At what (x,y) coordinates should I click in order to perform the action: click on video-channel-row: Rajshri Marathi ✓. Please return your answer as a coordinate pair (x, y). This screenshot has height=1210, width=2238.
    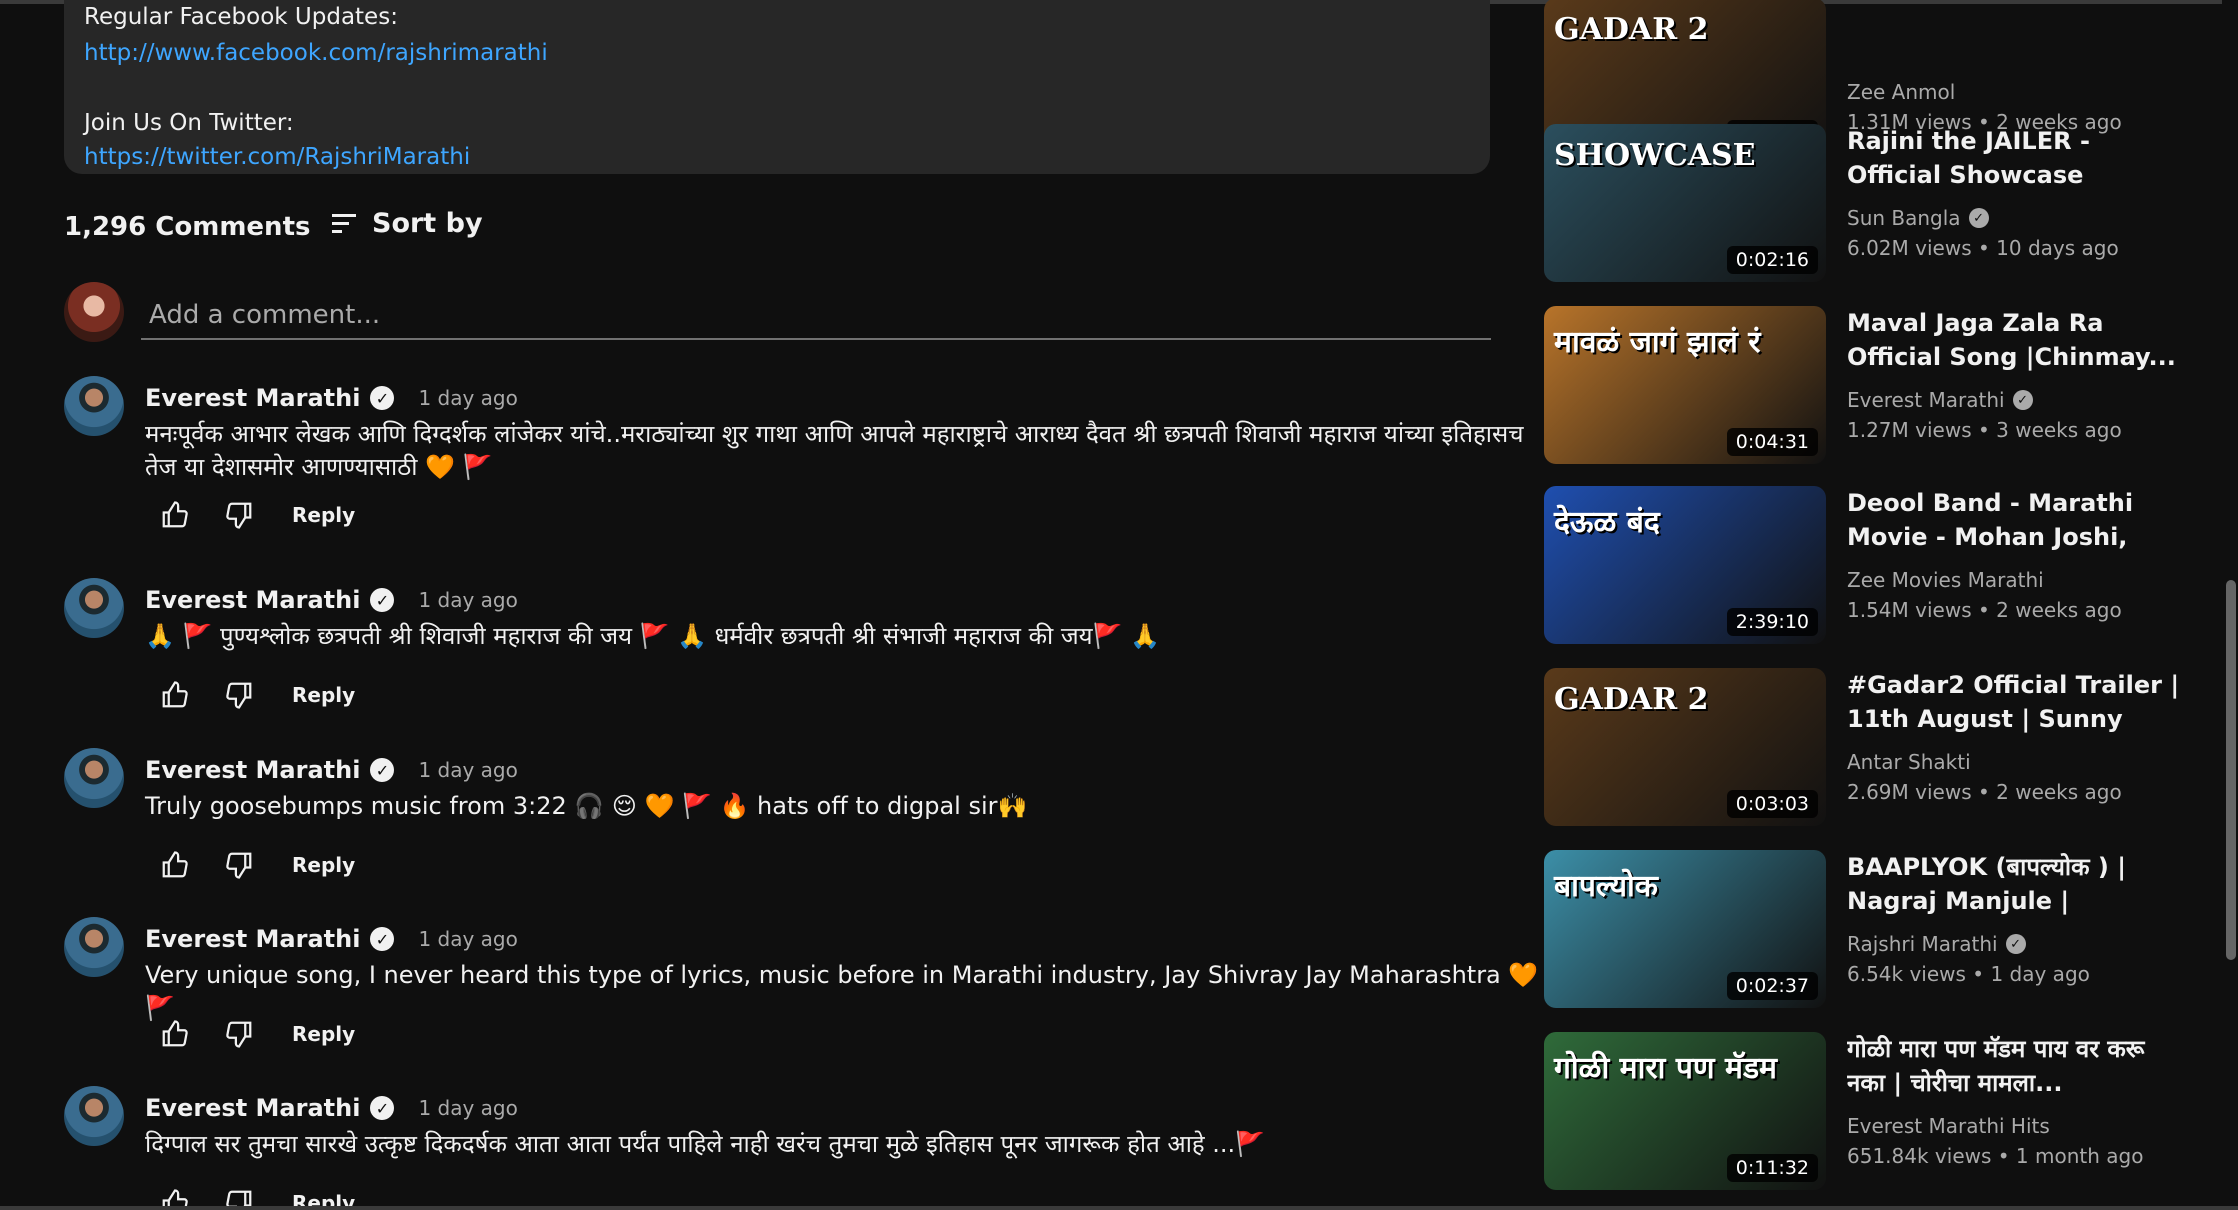
    Looking at the image, I should click on (1936, 944).